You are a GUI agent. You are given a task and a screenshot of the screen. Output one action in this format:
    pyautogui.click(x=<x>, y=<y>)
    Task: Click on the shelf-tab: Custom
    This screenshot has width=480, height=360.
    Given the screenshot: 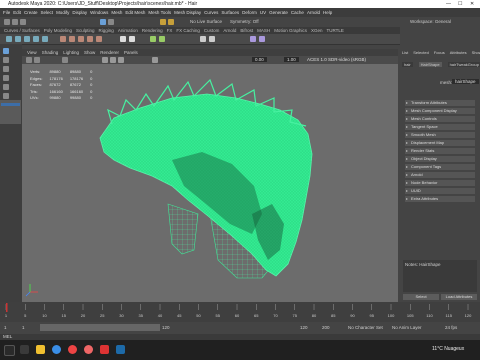 What is the action you would take?
    pyautogui.click(x=212, y=30)
    